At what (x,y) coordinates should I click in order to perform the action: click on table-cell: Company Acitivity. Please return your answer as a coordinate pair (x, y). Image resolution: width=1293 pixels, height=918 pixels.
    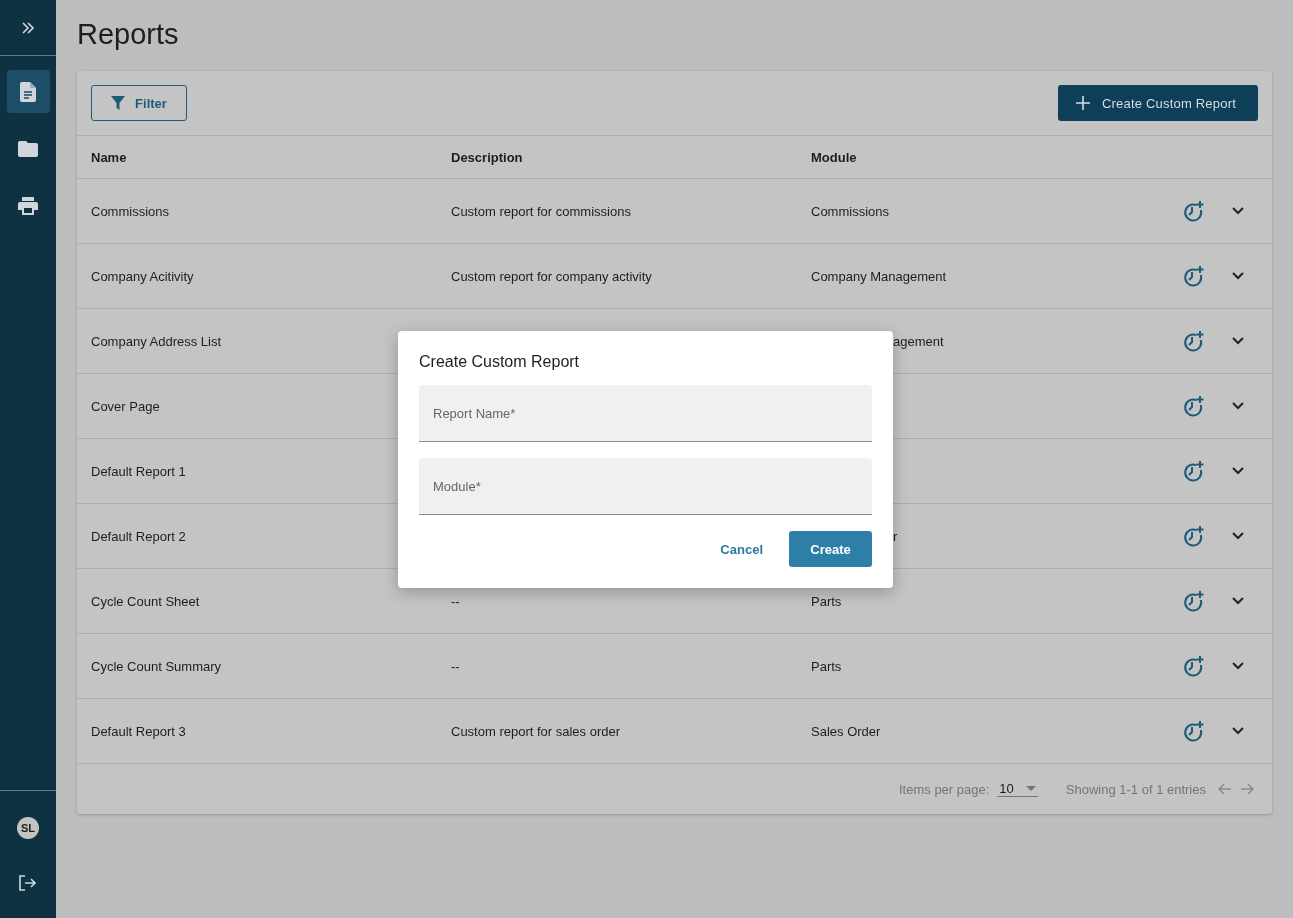
    Looking at the image, I should click on (142, 276).